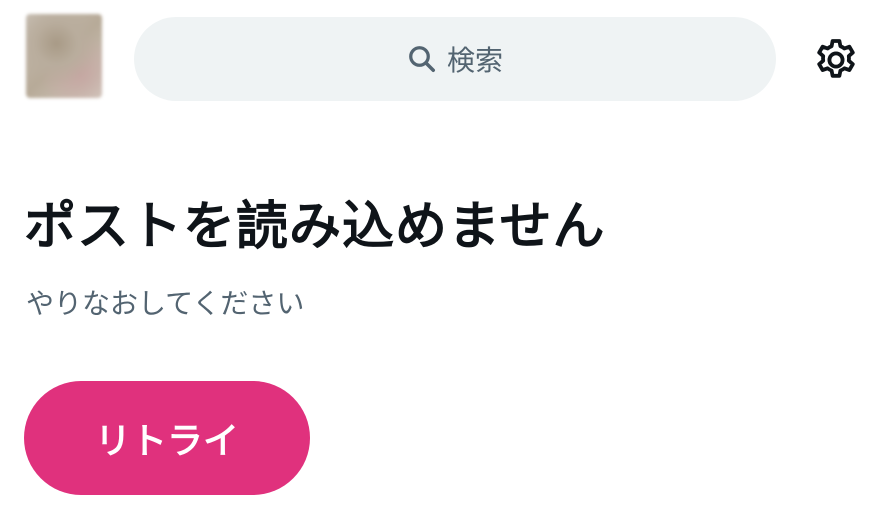  What do you see at coordinates (315, 227) in the screenshot?
I see `error-title: ポストを読み込めません` at bounding box center [315, 227].